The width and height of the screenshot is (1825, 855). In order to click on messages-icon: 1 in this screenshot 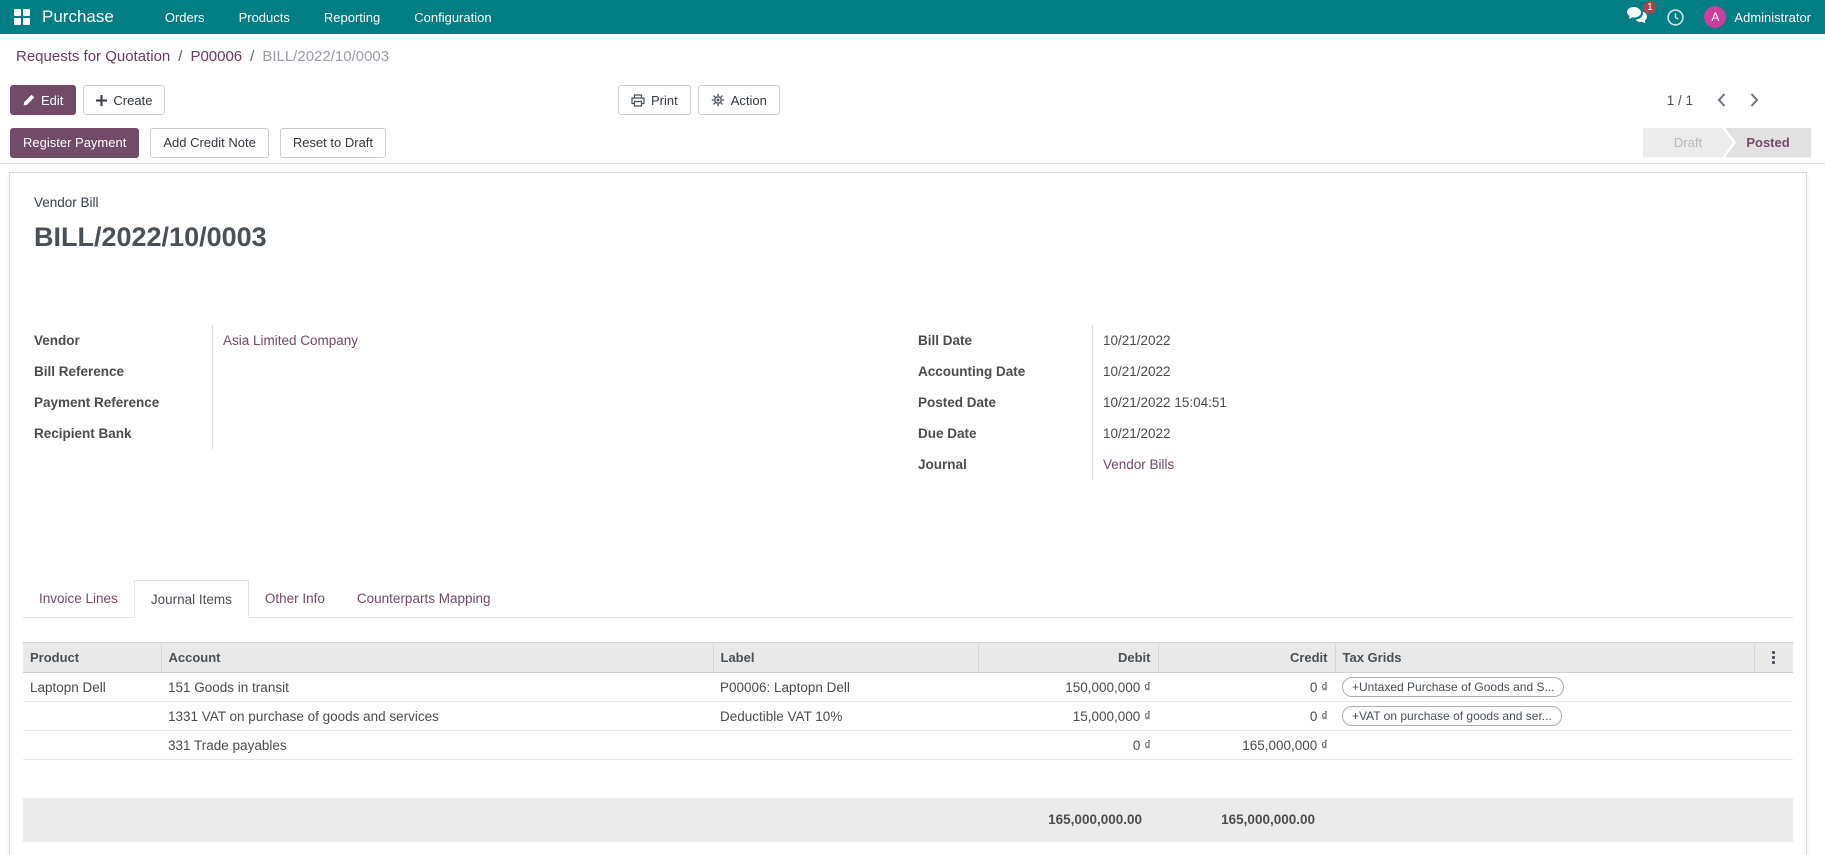, I will do `click(1642, 14)`.